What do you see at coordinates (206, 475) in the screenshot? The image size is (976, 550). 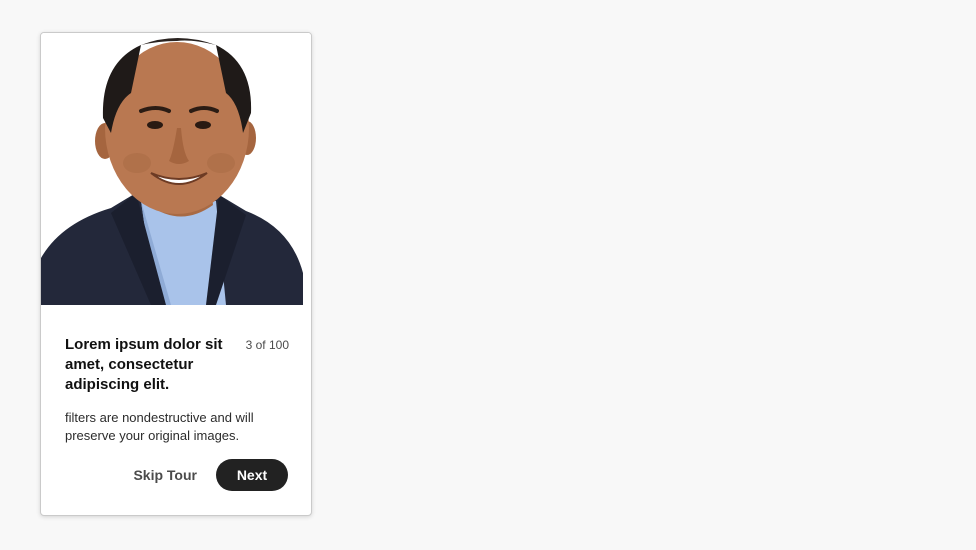 I see `coachmark-footer: Skip Tour Next` at bounding box center [206, 475].